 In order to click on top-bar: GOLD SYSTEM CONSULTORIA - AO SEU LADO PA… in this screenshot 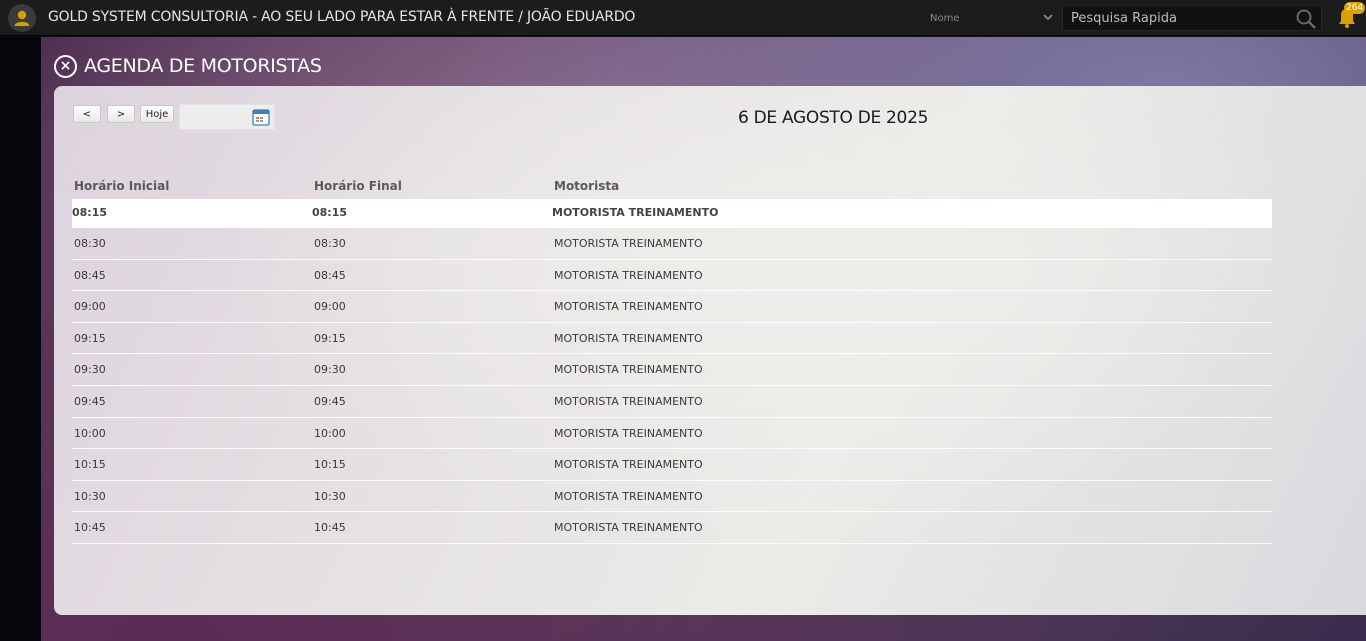, I will do `click(683, 18)`.